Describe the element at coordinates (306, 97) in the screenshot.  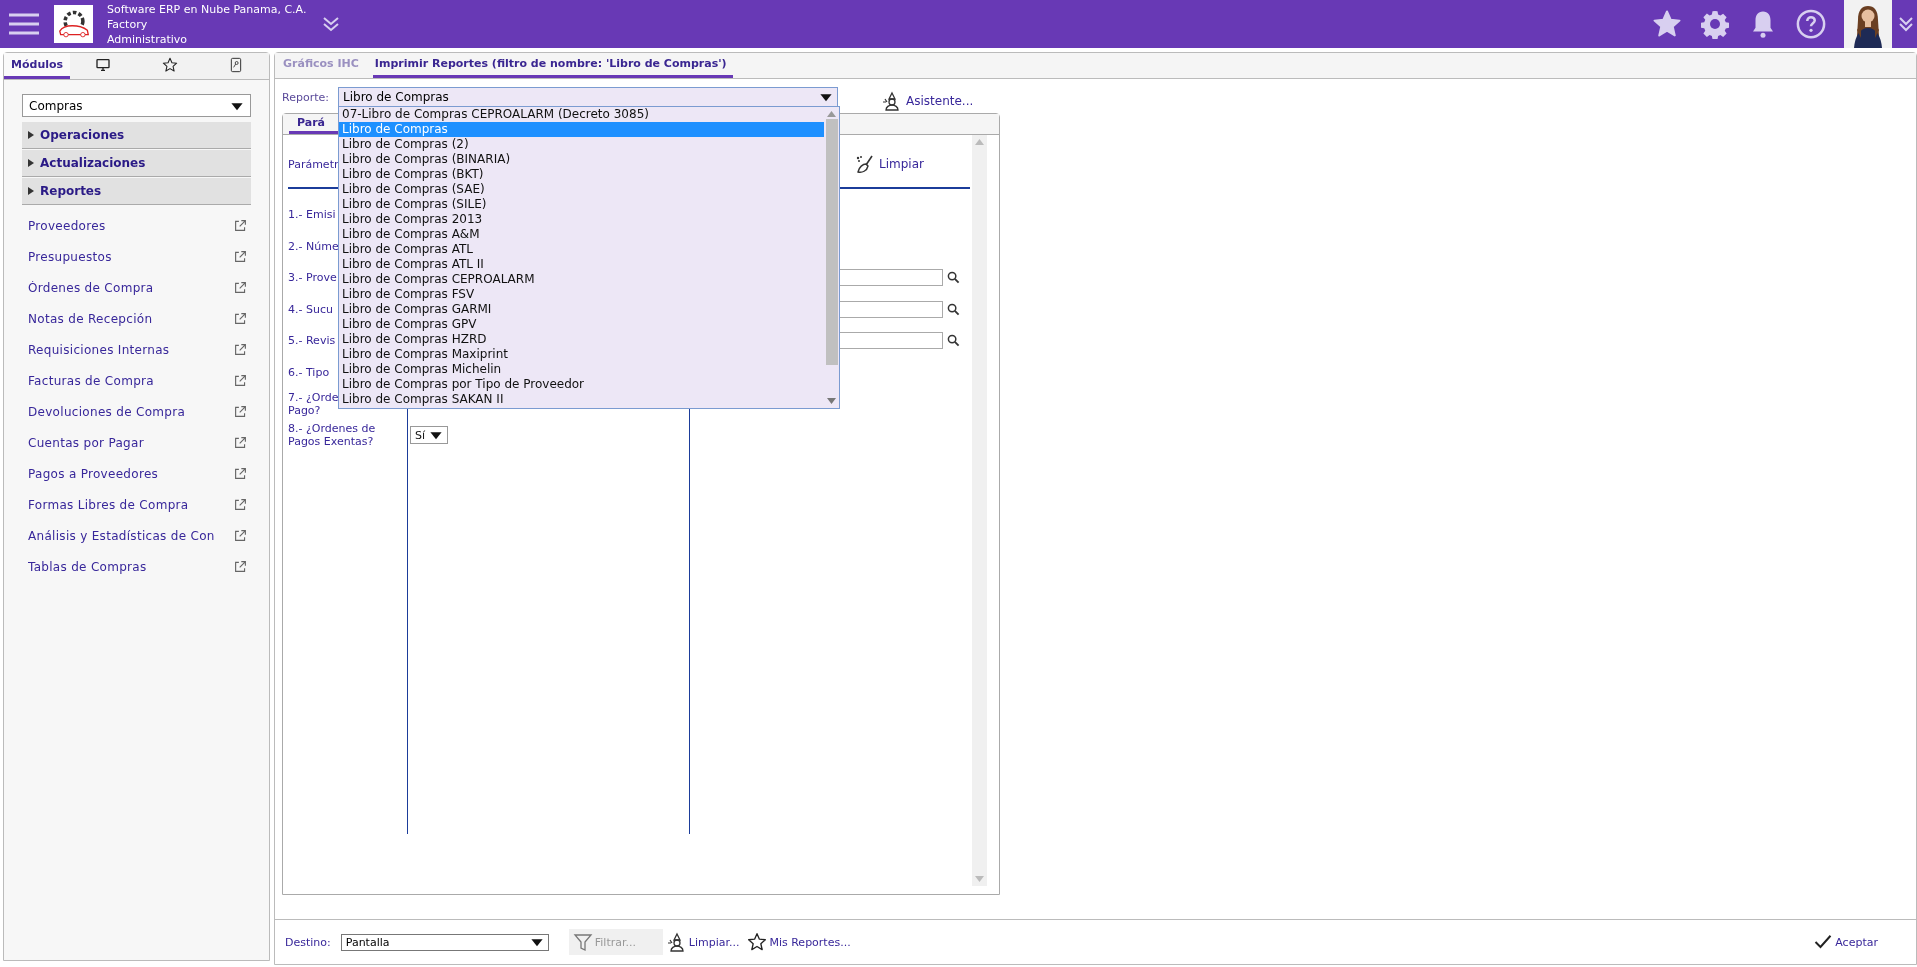
I see `report-label: Reporte:` at that location.